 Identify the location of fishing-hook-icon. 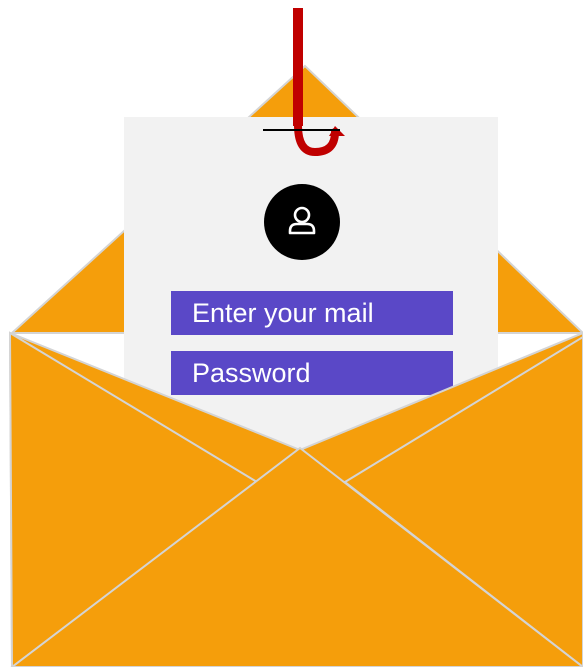
(304, 82).